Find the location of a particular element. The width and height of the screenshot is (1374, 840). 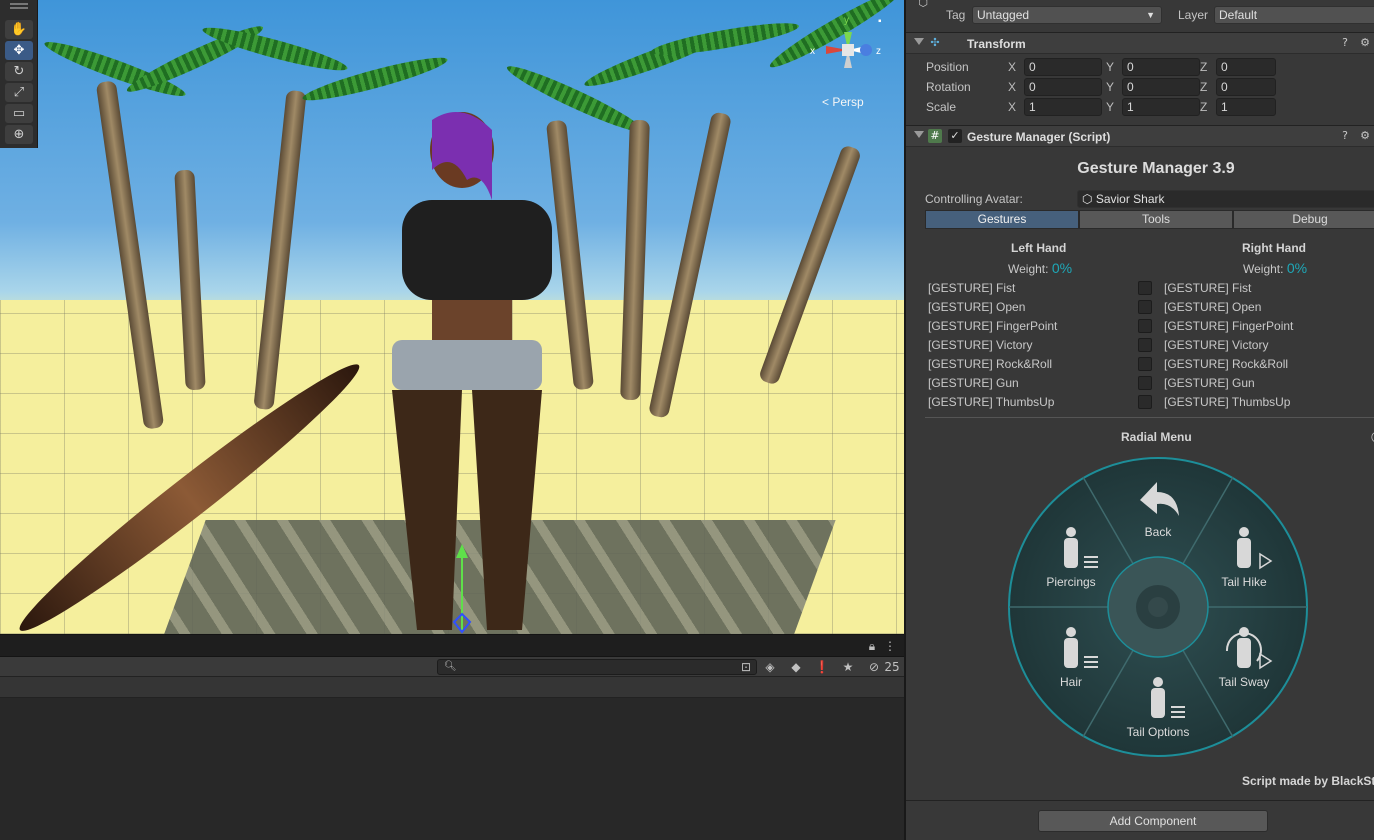

gesture-manager-title: Gesture Manager 3.9 is located at coordinates (1156, 168).